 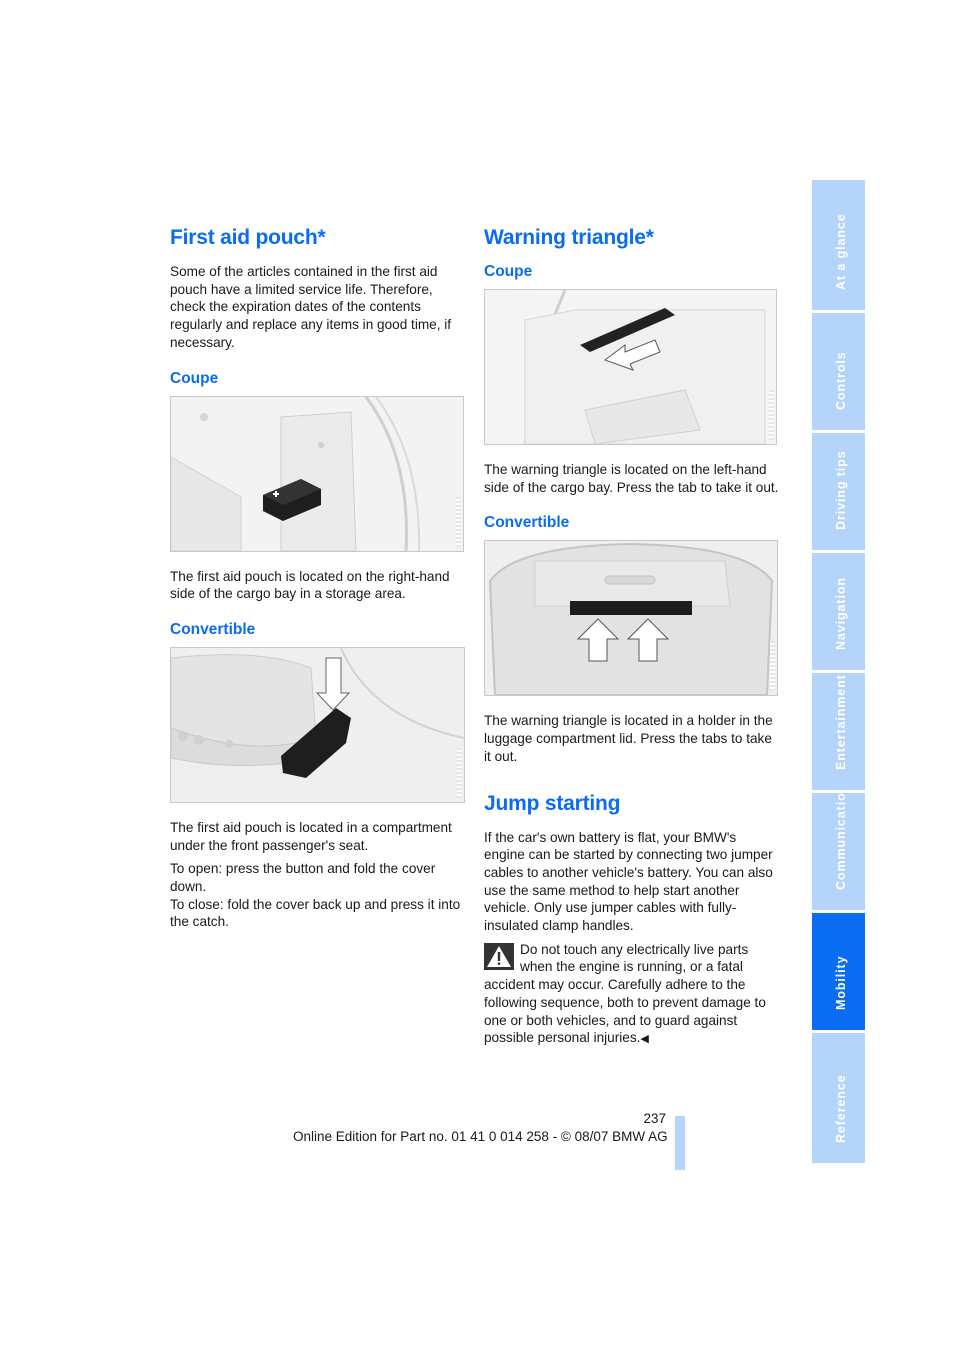 What do you see at coordinates (838, 611) in the screenshot?
I see `tab-navigation: Navigation` at bounding box center [838, 611].